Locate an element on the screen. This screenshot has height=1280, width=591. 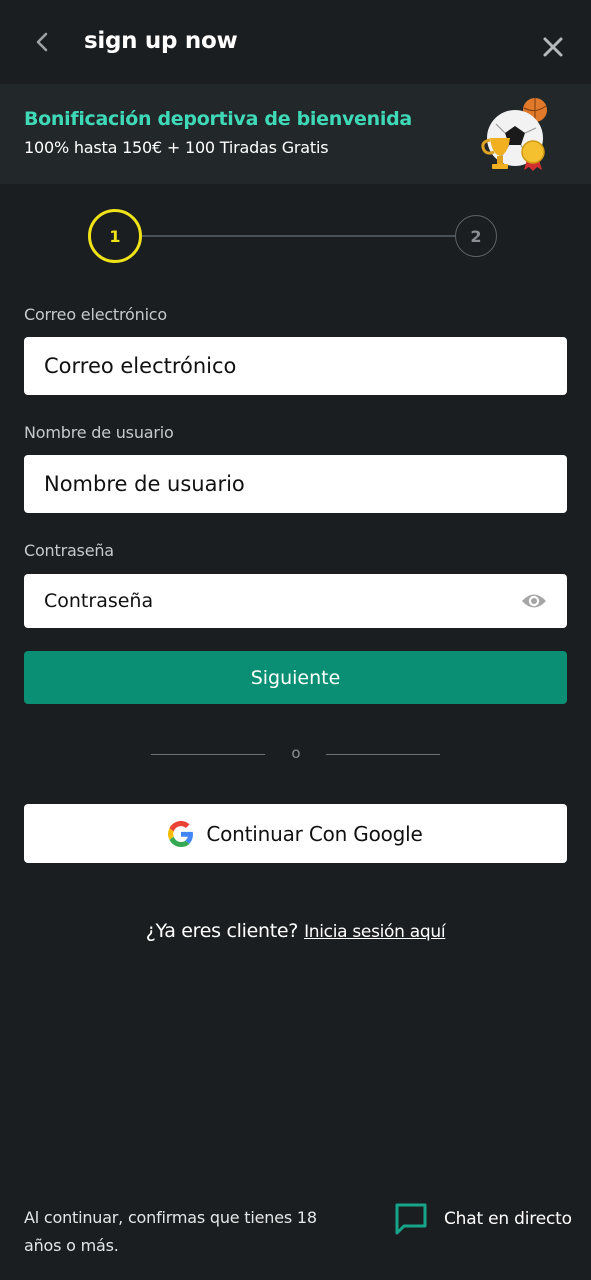
promo-title: Bonificación deportiva de bienvenida is located at coordinates (218, 119).